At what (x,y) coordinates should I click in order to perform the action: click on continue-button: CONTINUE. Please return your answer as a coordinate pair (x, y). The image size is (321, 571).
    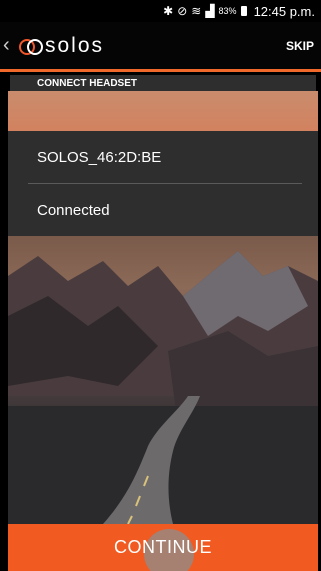
    Looking at the image, I should click on (163, 547).